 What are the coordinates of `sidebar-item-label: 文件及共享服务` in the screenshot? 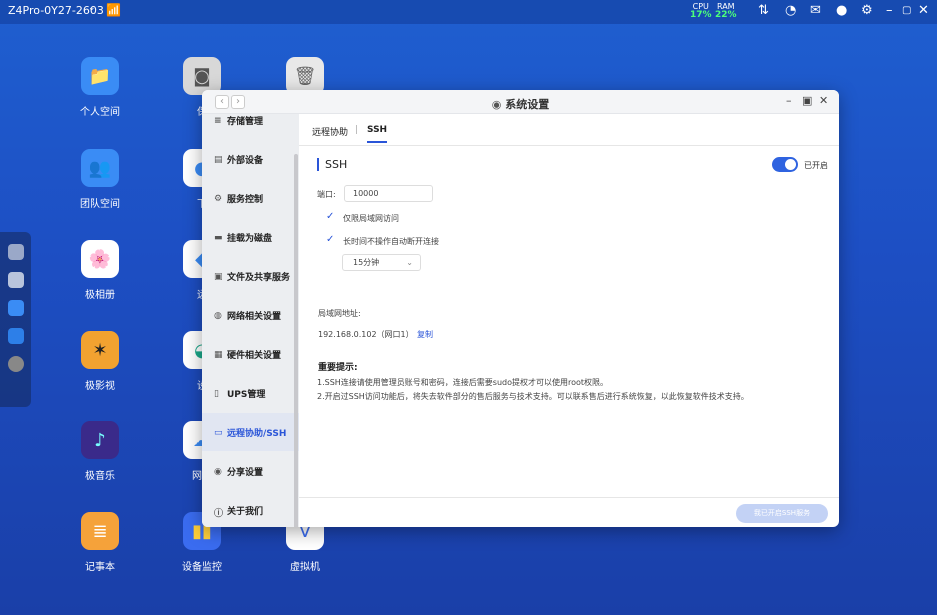 It's located at (259, 277).